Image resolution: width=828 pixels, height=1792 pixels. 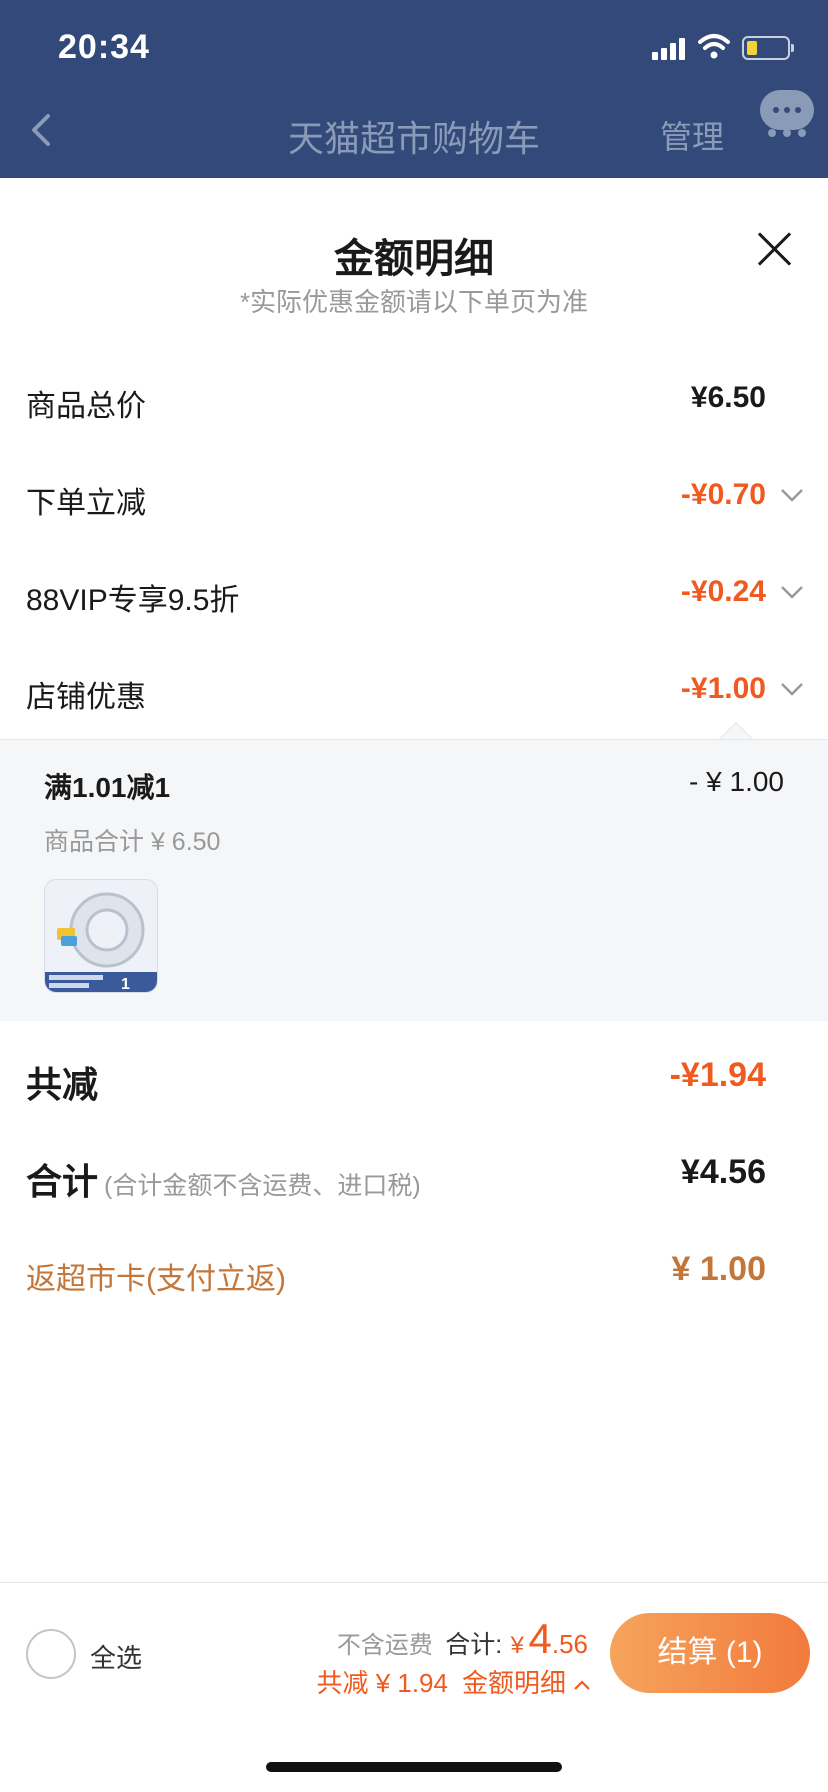 I want to click on status-time: 20:34, so click(x=104, y=47).